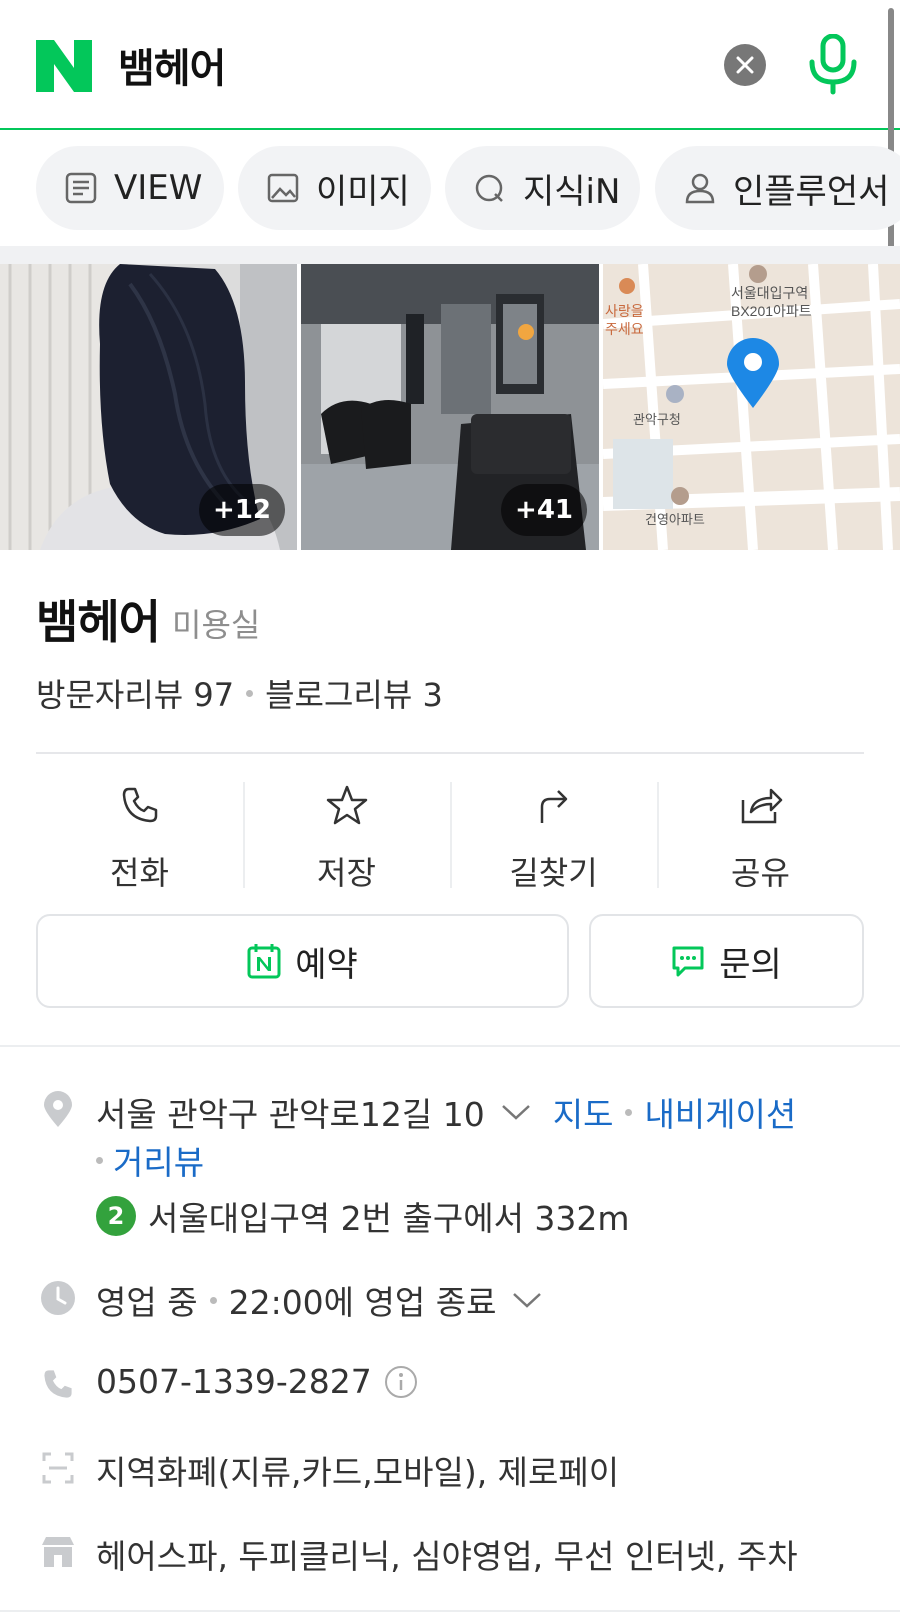  What do you see at coordinates (234, 1381) in the screenshot?
I see `phone-number: 0507-1339-2827` at bounding box center [234, 1381].